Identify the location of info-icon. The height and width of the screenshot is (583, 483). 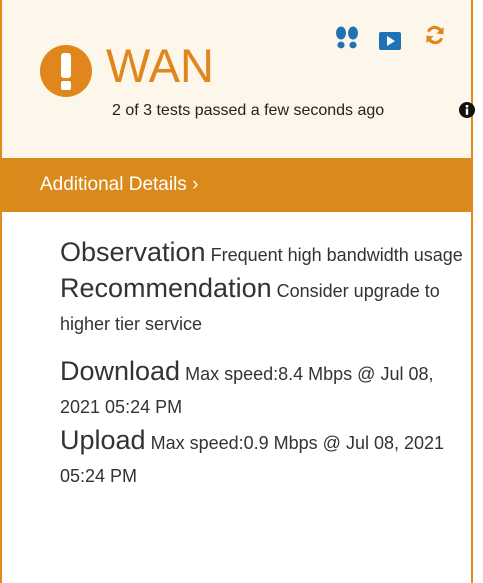
(467, 110).